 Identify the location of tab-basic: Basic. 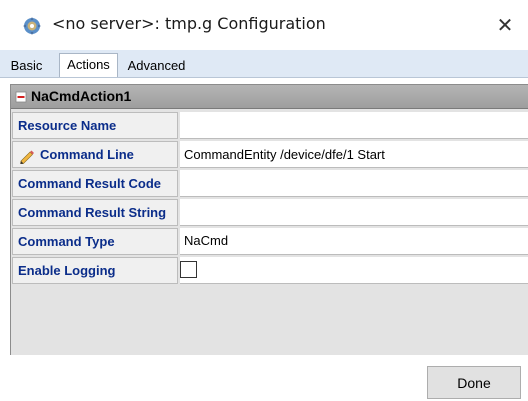
(26, 65).